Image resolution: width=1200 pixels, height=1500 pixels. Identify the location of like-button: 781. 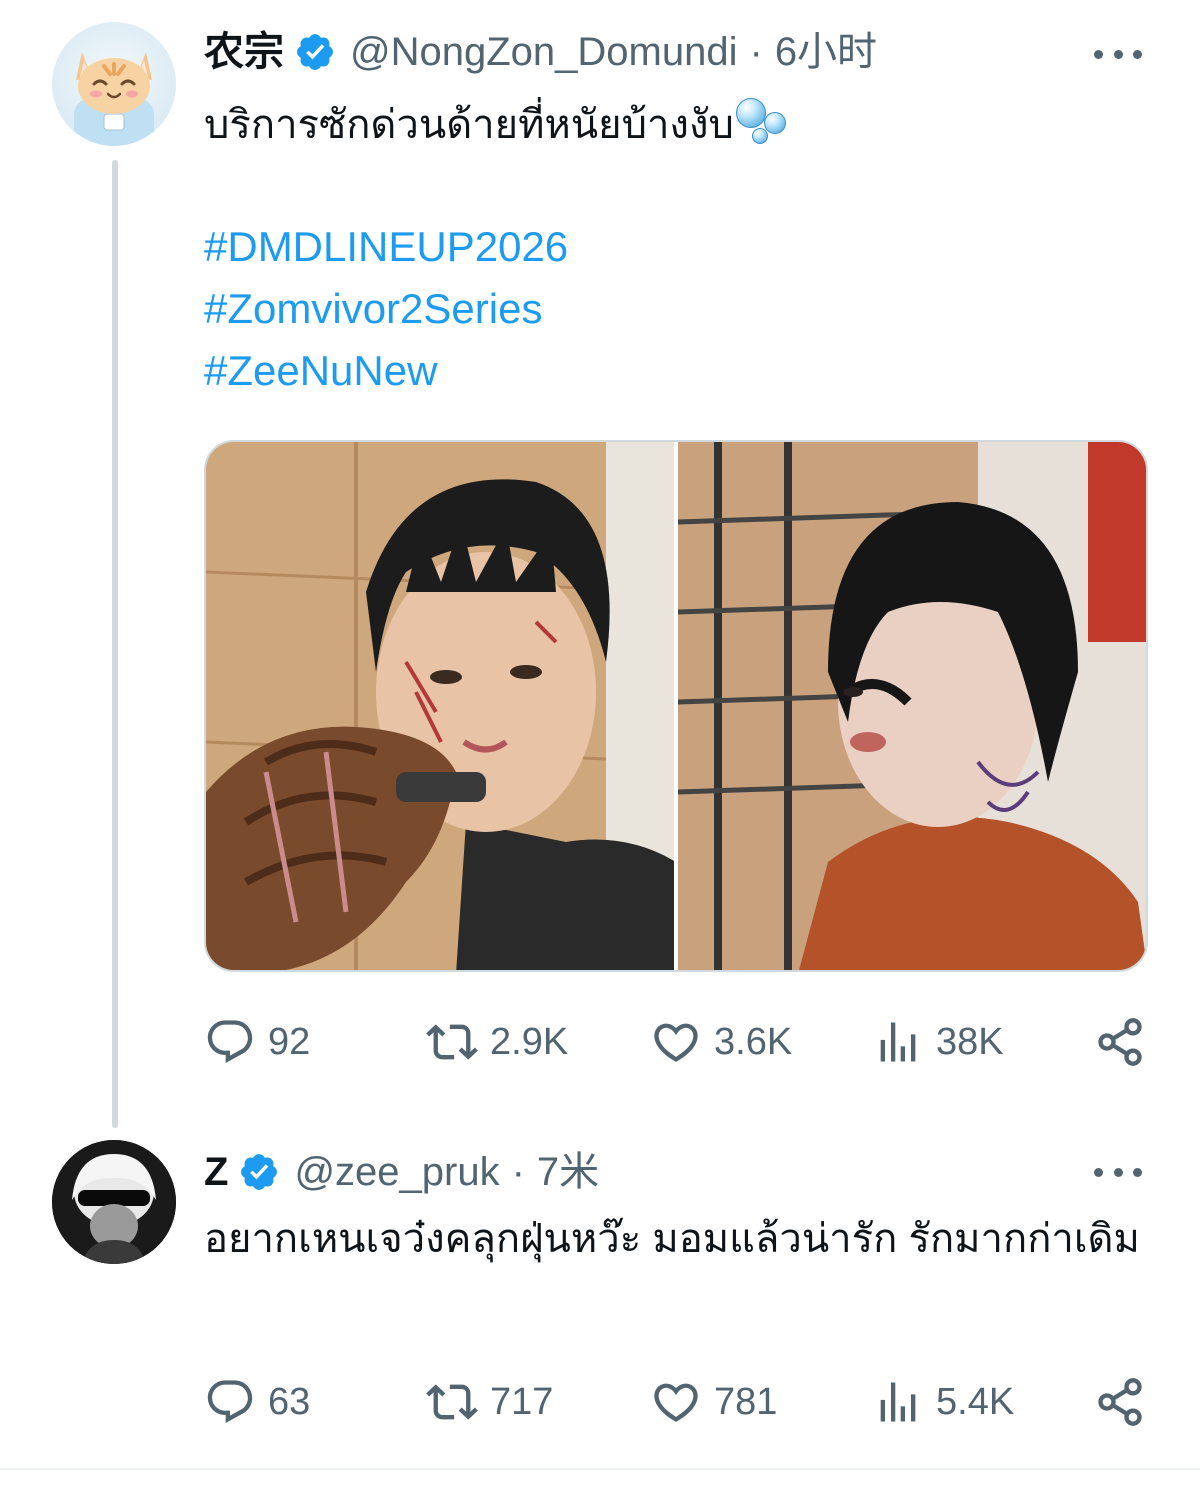
(713, 1402).